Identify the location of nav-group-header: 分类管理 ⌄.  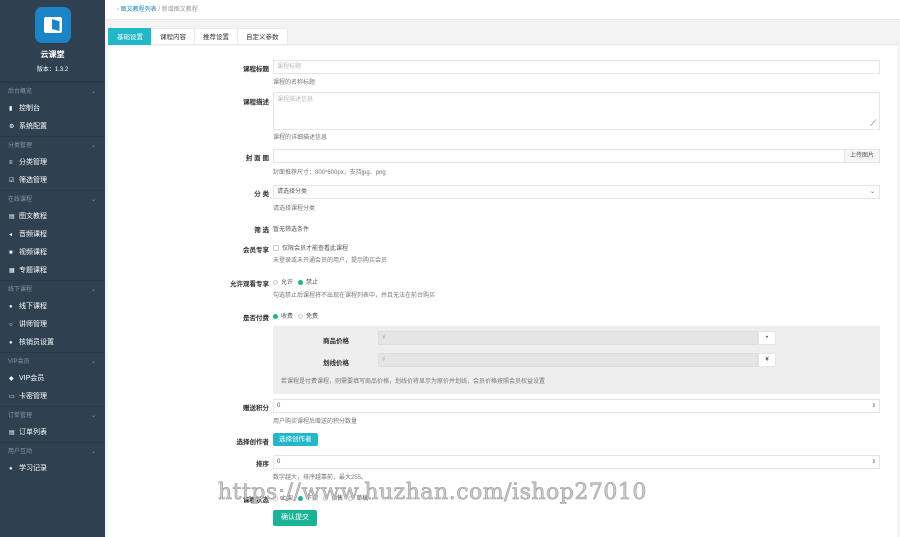
(52, 145).